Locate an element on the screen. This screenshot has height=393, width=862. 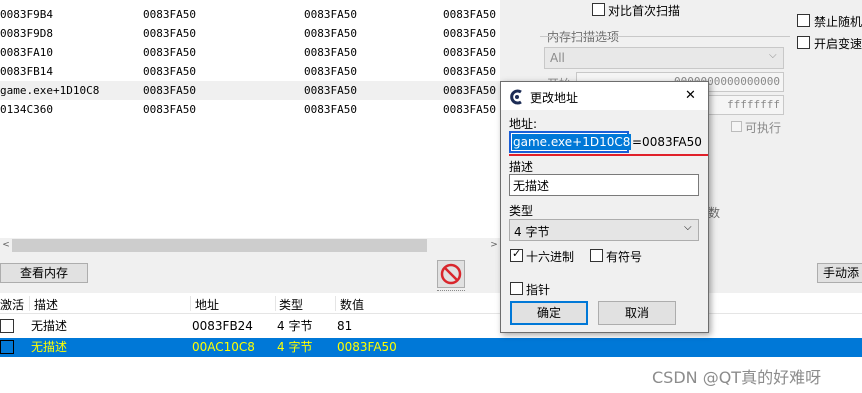
hex-label: 十六进制 is located at coordinates (550, 257).